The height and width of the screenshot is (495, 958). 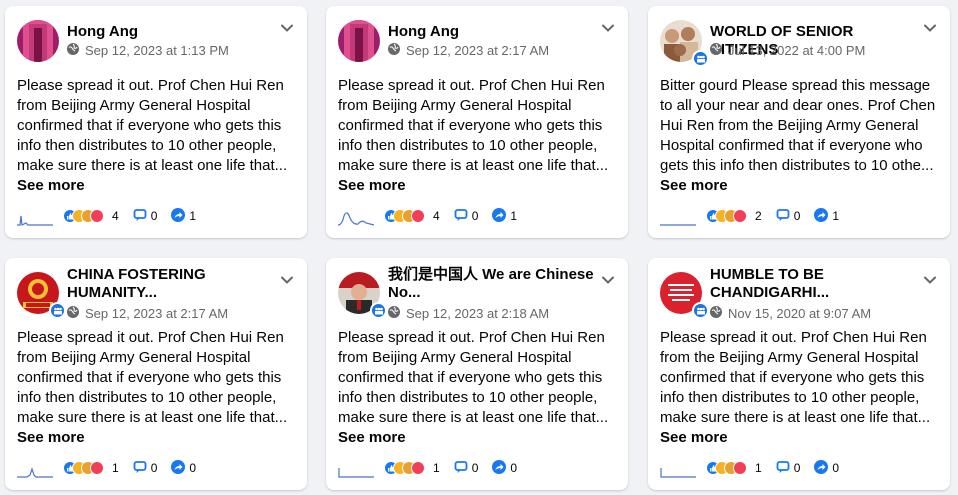 I want to click on post-meta: Sep 12, 2023 at 1:13 PM, so click(x=148, y=50).